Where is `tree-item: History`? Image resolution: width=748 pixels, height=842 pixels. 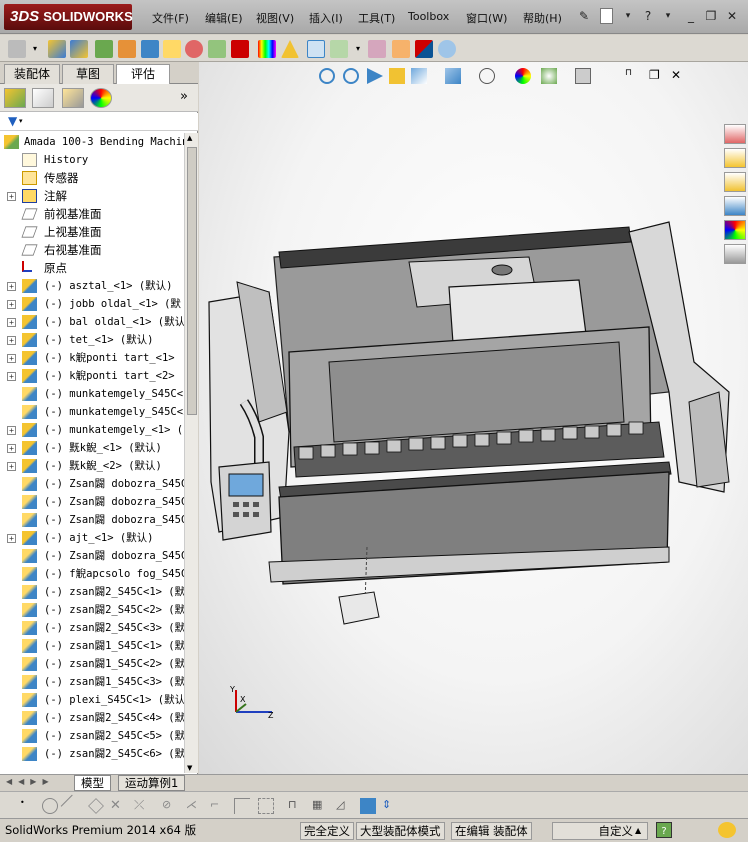 tree-item: History is located at coordinates (92, 160).